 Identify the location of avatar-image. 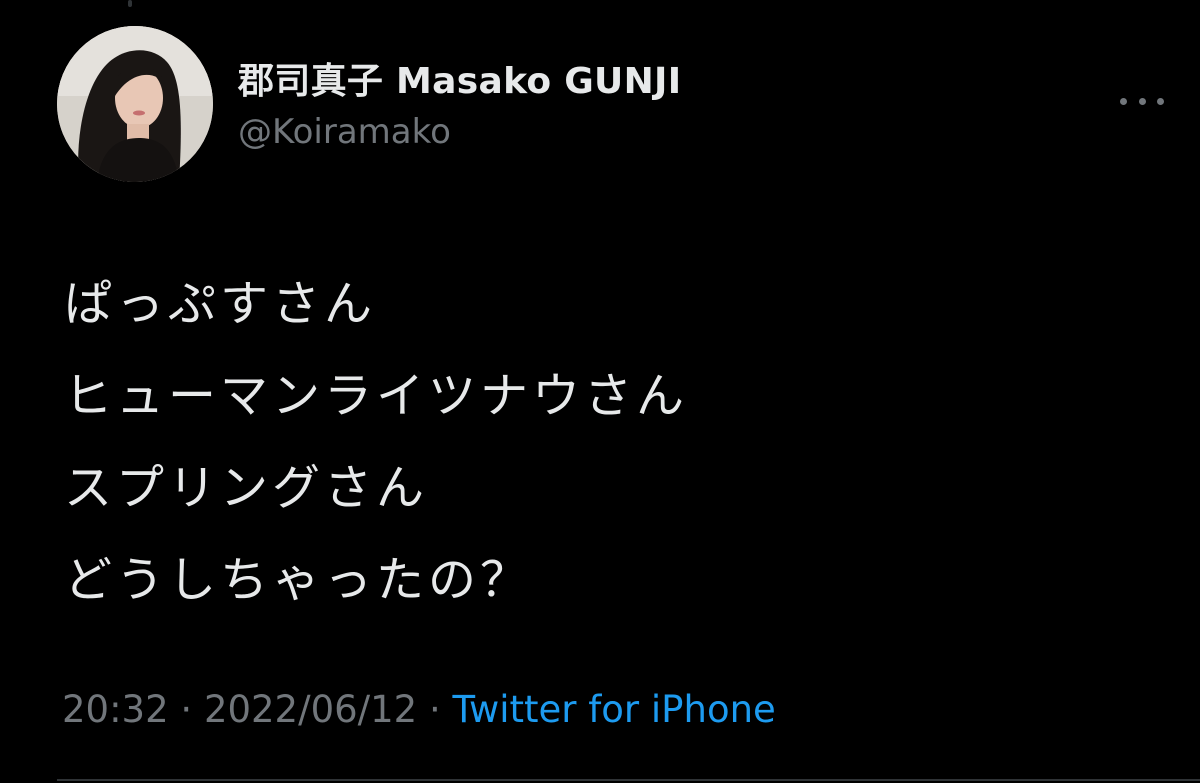
(135, 104).